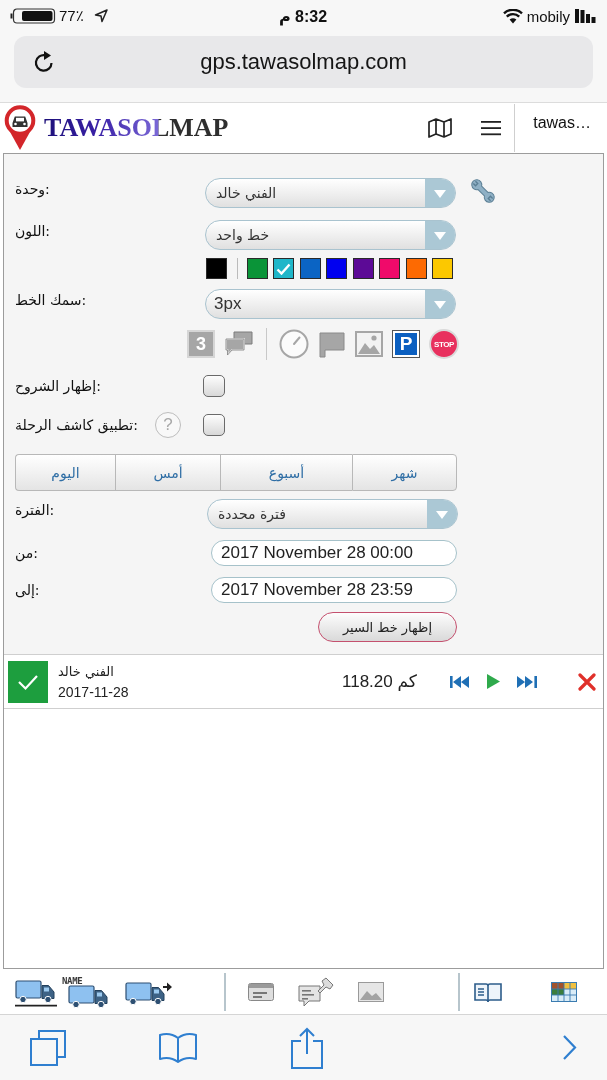 This screenshot has height=1080, width=607. I want to click on fast-forward-icon, so click(527, 681).